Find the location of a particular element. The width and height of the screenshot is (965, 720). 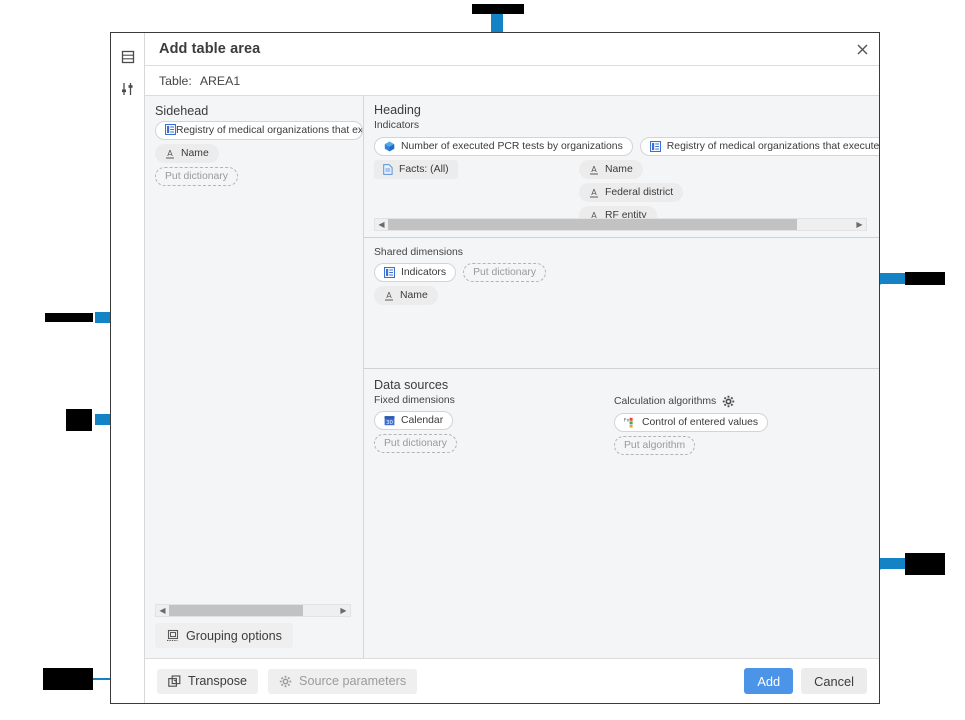

fixed-put-dictionary: Put dictionary is located at coordinates (415, 443).